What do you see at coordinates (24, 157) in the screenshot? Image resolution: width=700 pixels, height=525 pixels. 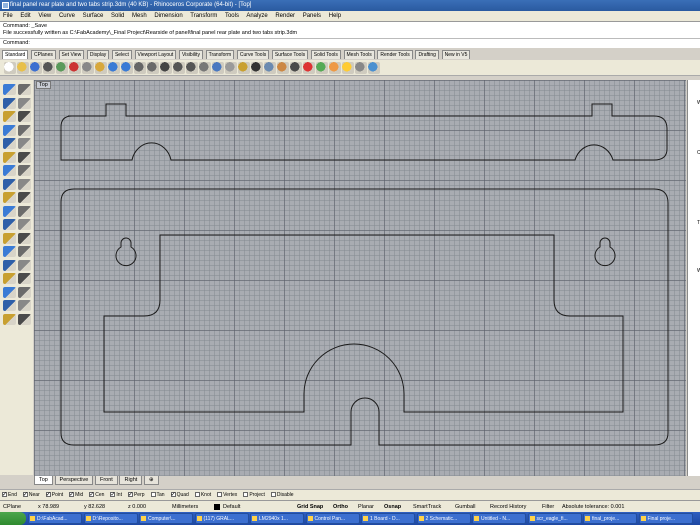 I see `extrude-icon` at bounding box center [24, 157].